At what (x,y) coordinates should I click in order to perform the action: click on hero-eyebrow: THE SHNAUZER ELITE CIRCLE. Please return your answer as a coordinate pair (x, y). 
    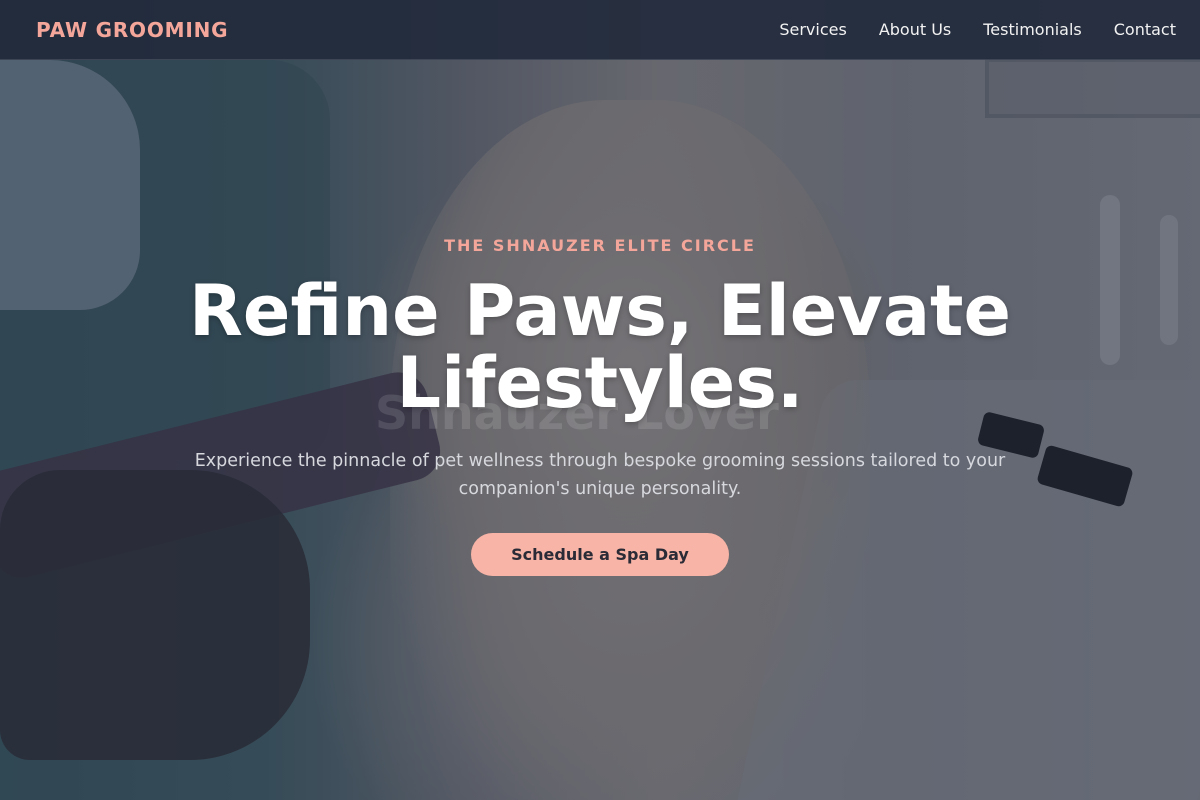
    Looking at the image, I should click on (600, 245).